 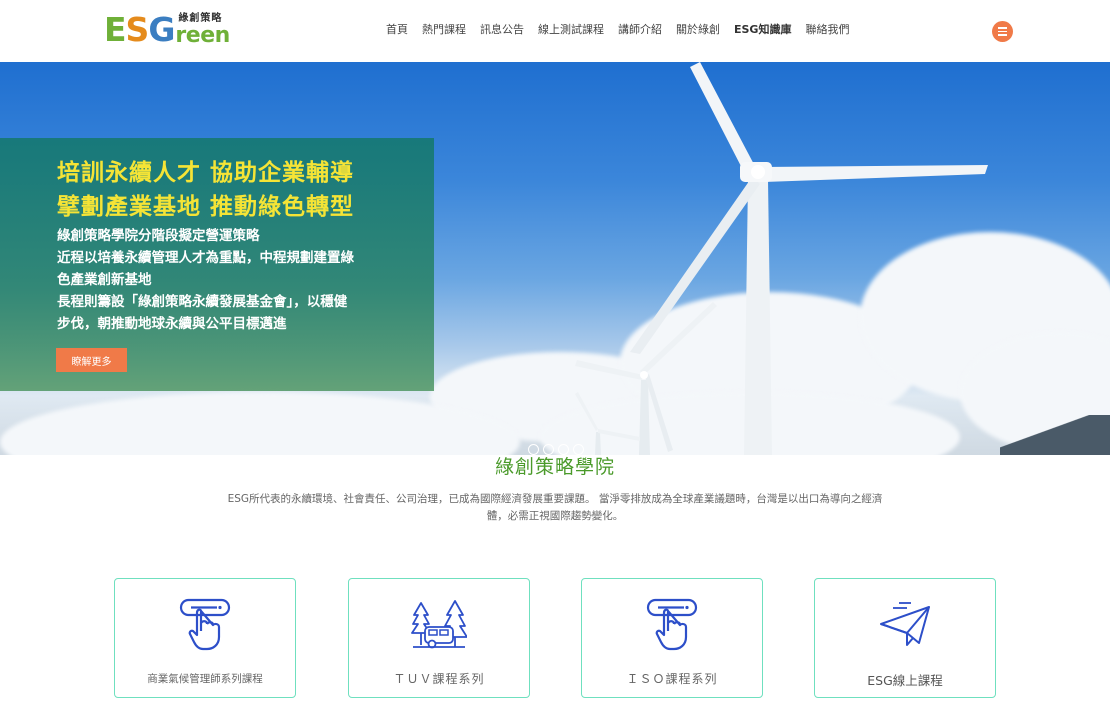 I want to click on hero-text-line: 長程則籌設「綠創策略永續發展基金會」，以穩健, so click(x=202, y=302).